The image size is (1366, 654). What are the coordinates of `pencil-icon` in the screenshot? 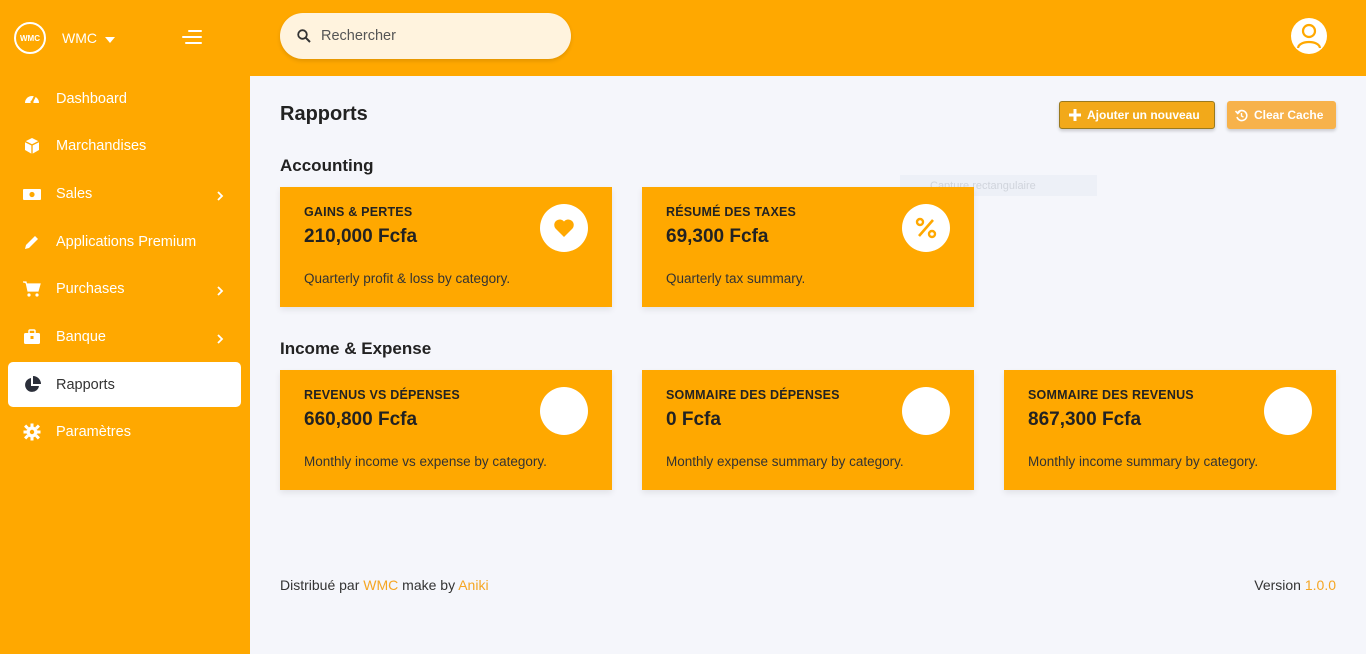 It's located at (32, 242).